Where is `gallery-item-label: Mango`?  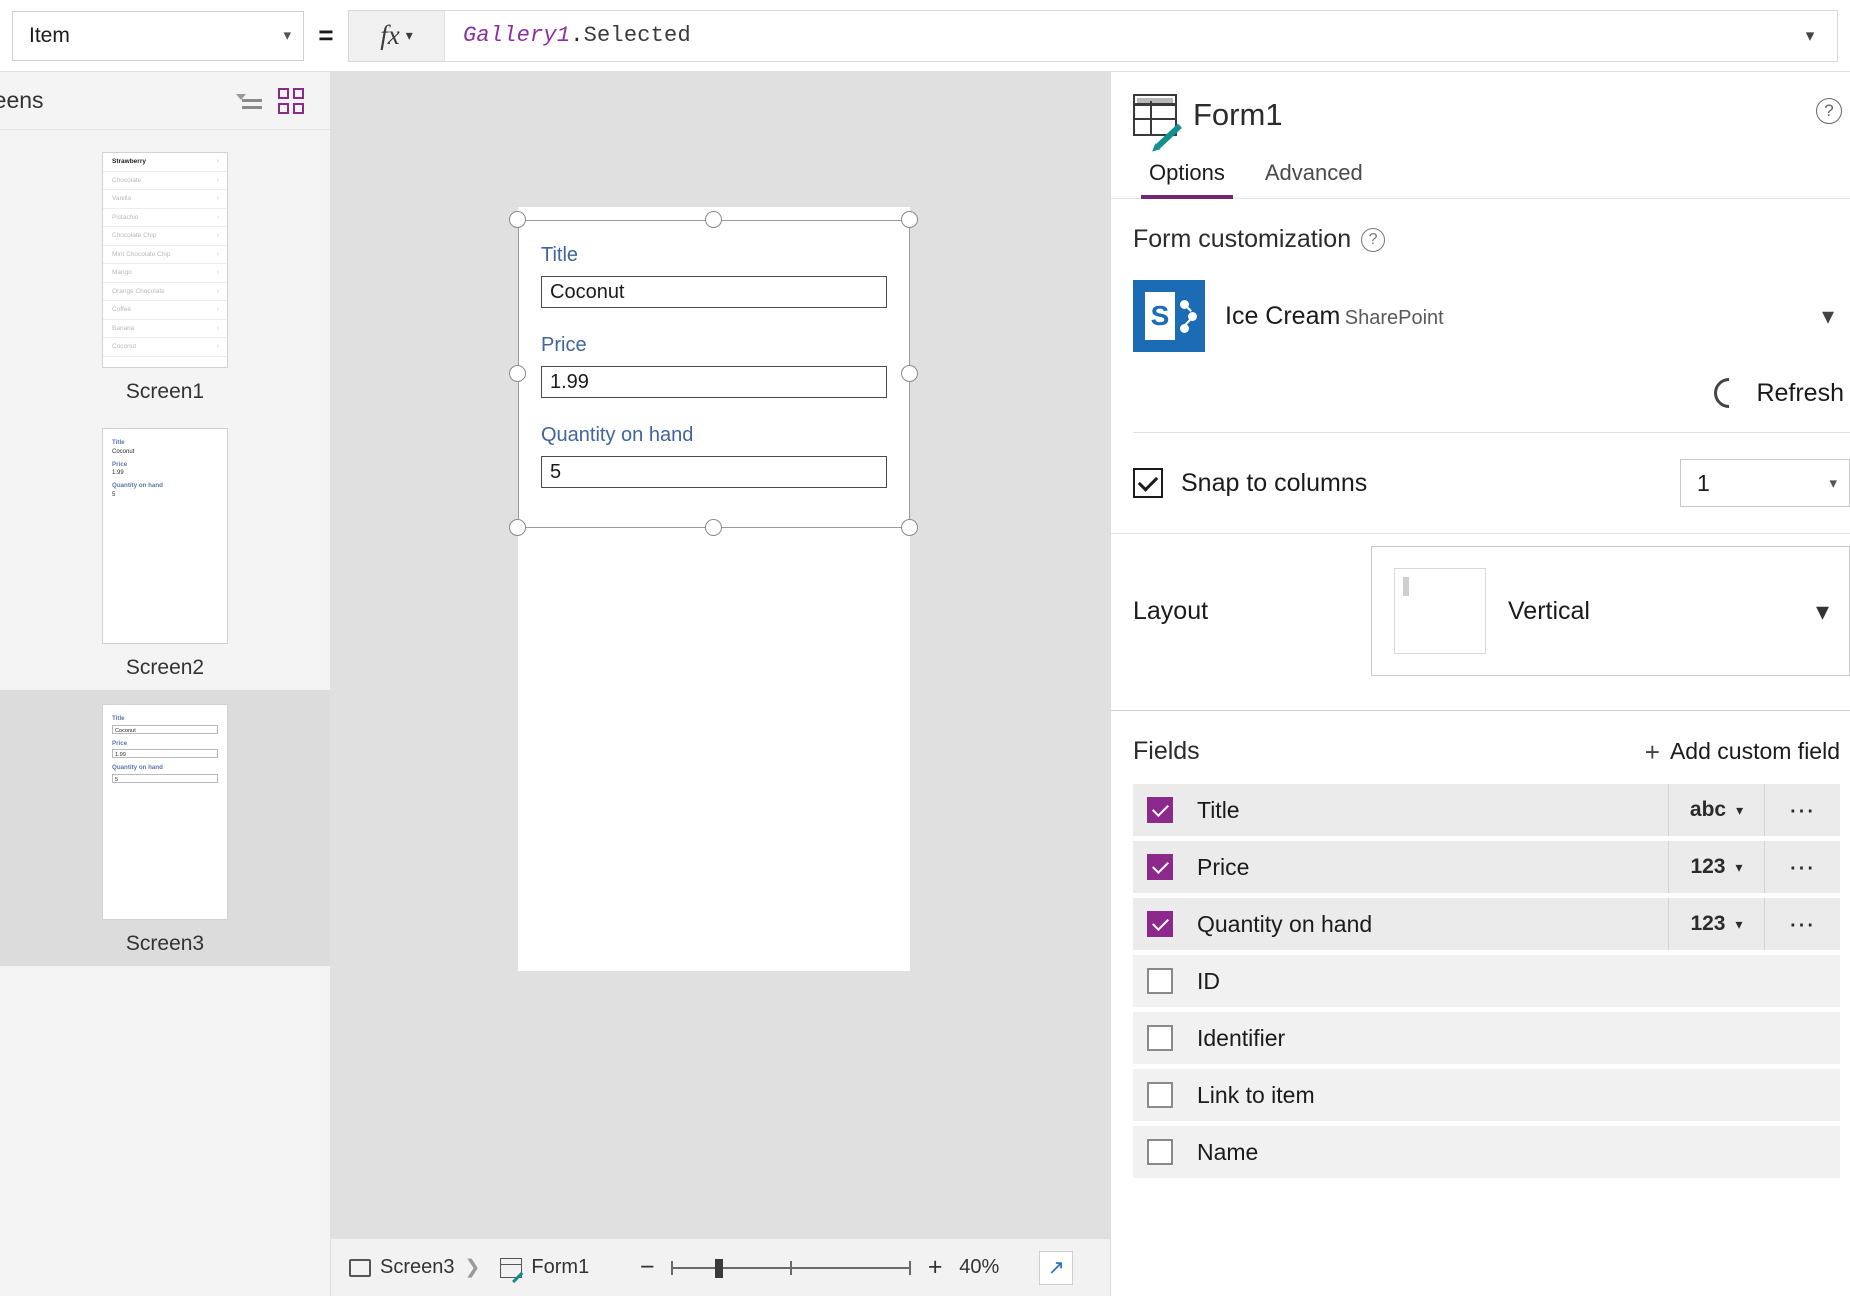 gallery-item-label: Mango is located at coordinates (122, 273).